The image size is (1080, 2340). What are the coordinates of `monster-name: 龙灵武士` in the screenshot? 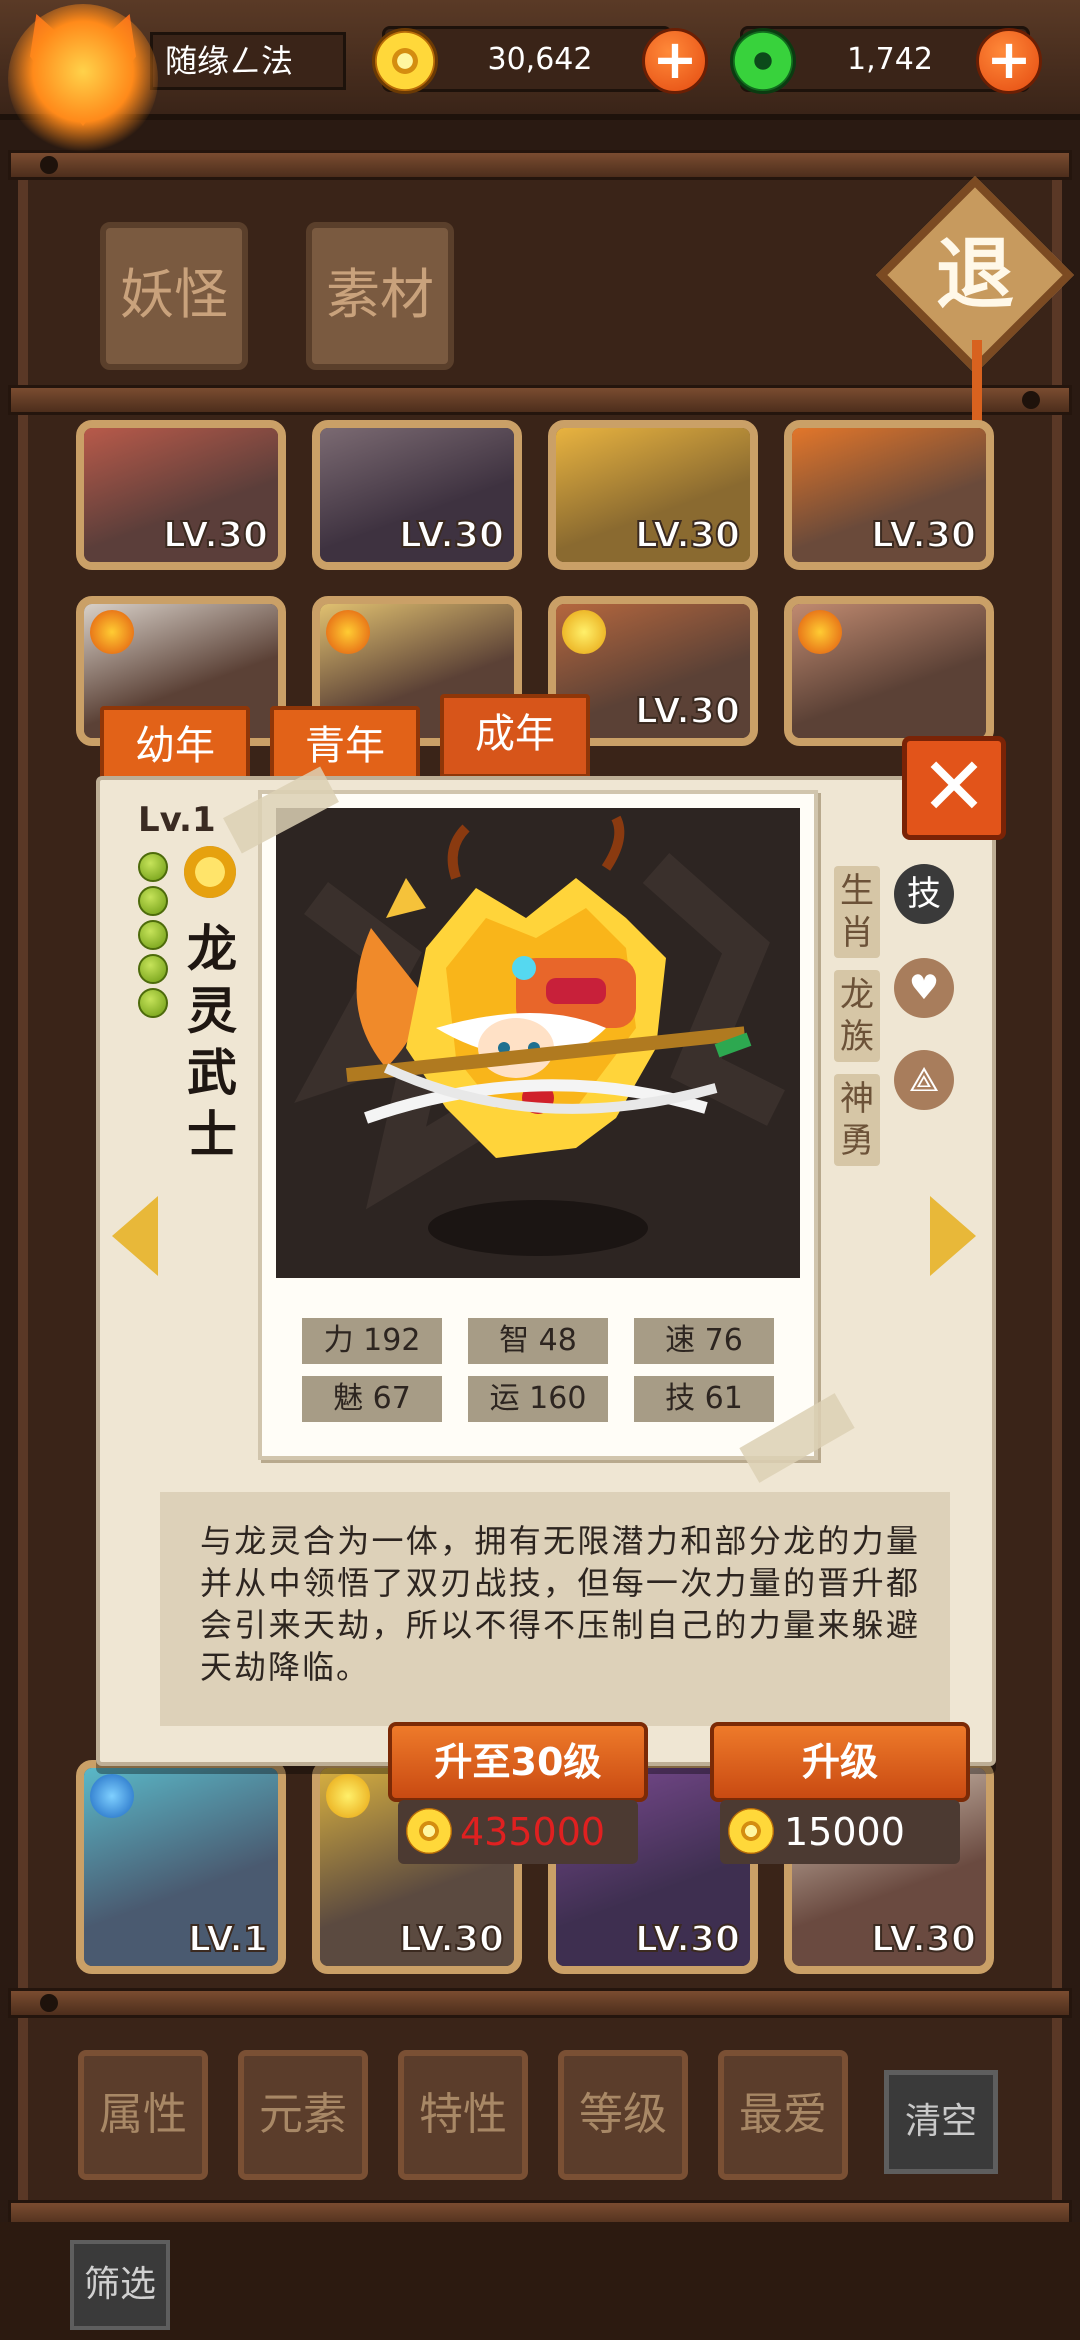 It's located at (212, 1042).